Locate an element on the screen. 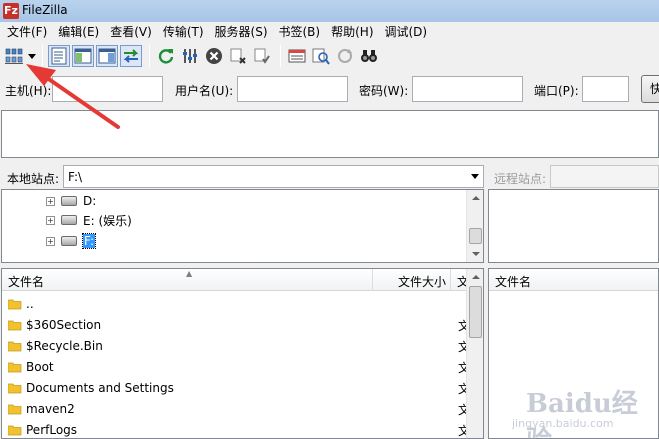 The image size is (659, 439). toggle-local-tree-icon is located at coordinates (83, 56).